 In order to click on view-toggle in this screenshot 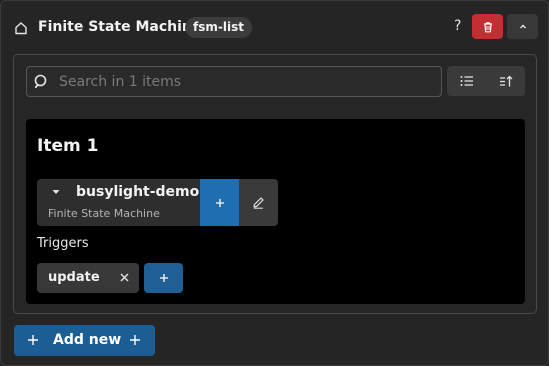, I will do `click(486, 81)`.